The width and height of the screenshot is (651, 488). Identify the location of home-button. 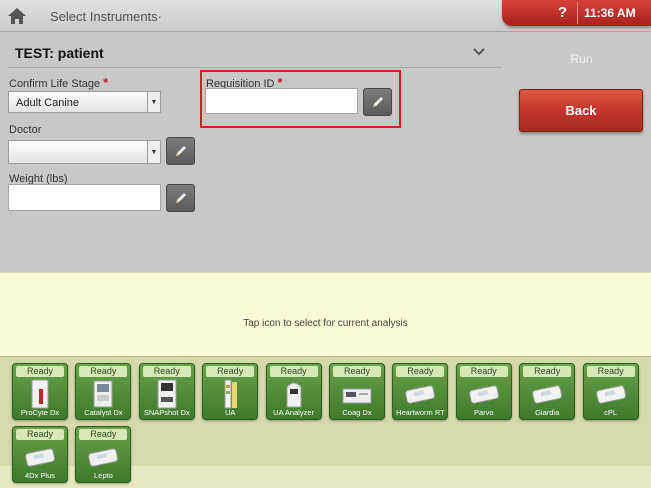
(17, 16).